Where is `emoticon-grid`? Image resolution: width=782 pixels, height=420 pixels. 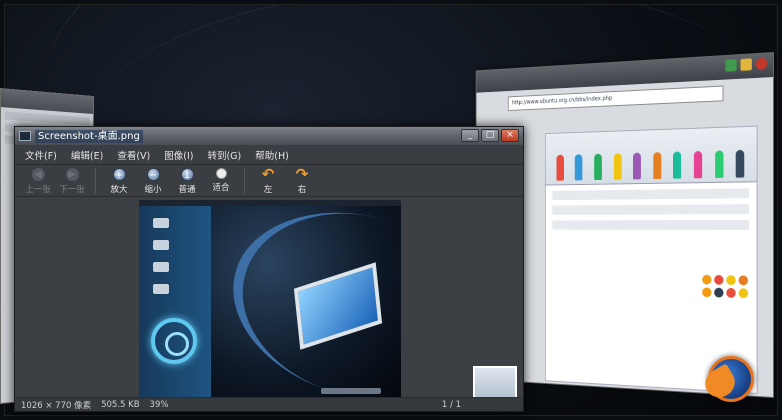 emoticon-grid is located at coordinates (726, 286).